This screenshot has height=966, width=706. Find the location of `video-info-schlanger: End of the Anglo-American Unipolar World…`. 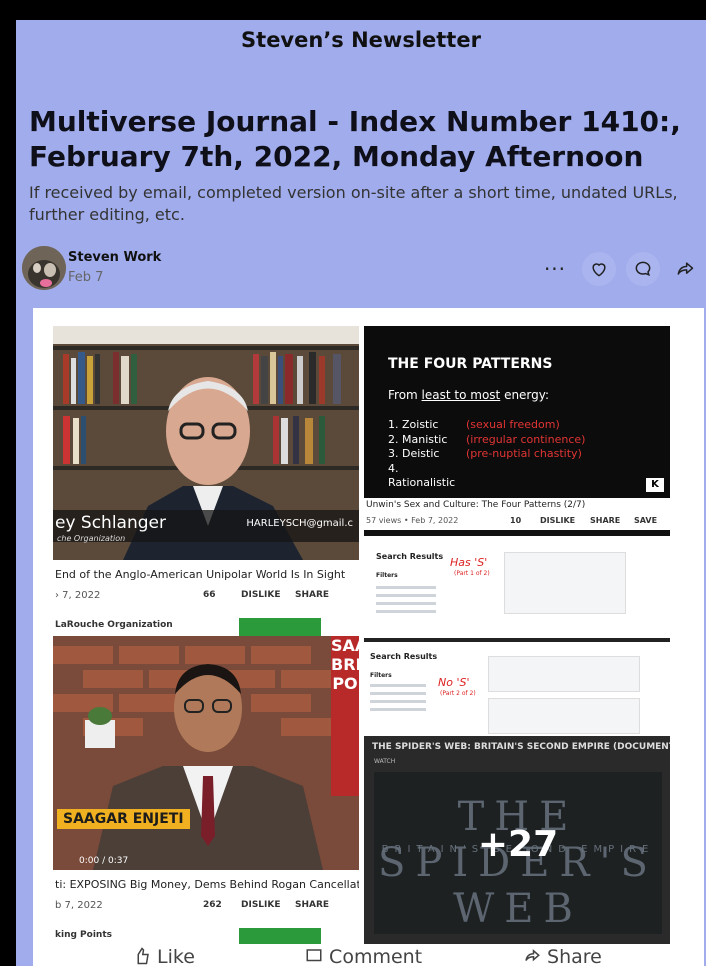

video-info-schlanger: End of the Anglo-American Unipolar World… is located at coordinates (206, 598).